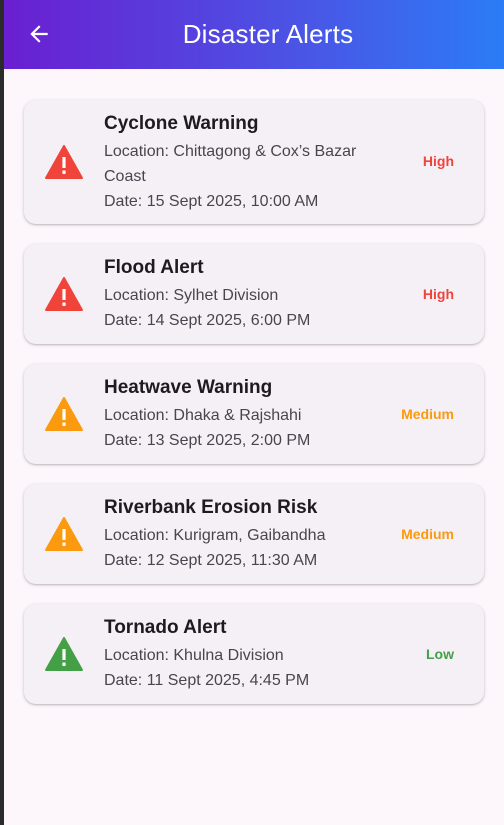 The image size is (504, 825). Describe the element at coordinates (154, 267) in the screenshot. I see `alert-title: Flood Alert` at that location.